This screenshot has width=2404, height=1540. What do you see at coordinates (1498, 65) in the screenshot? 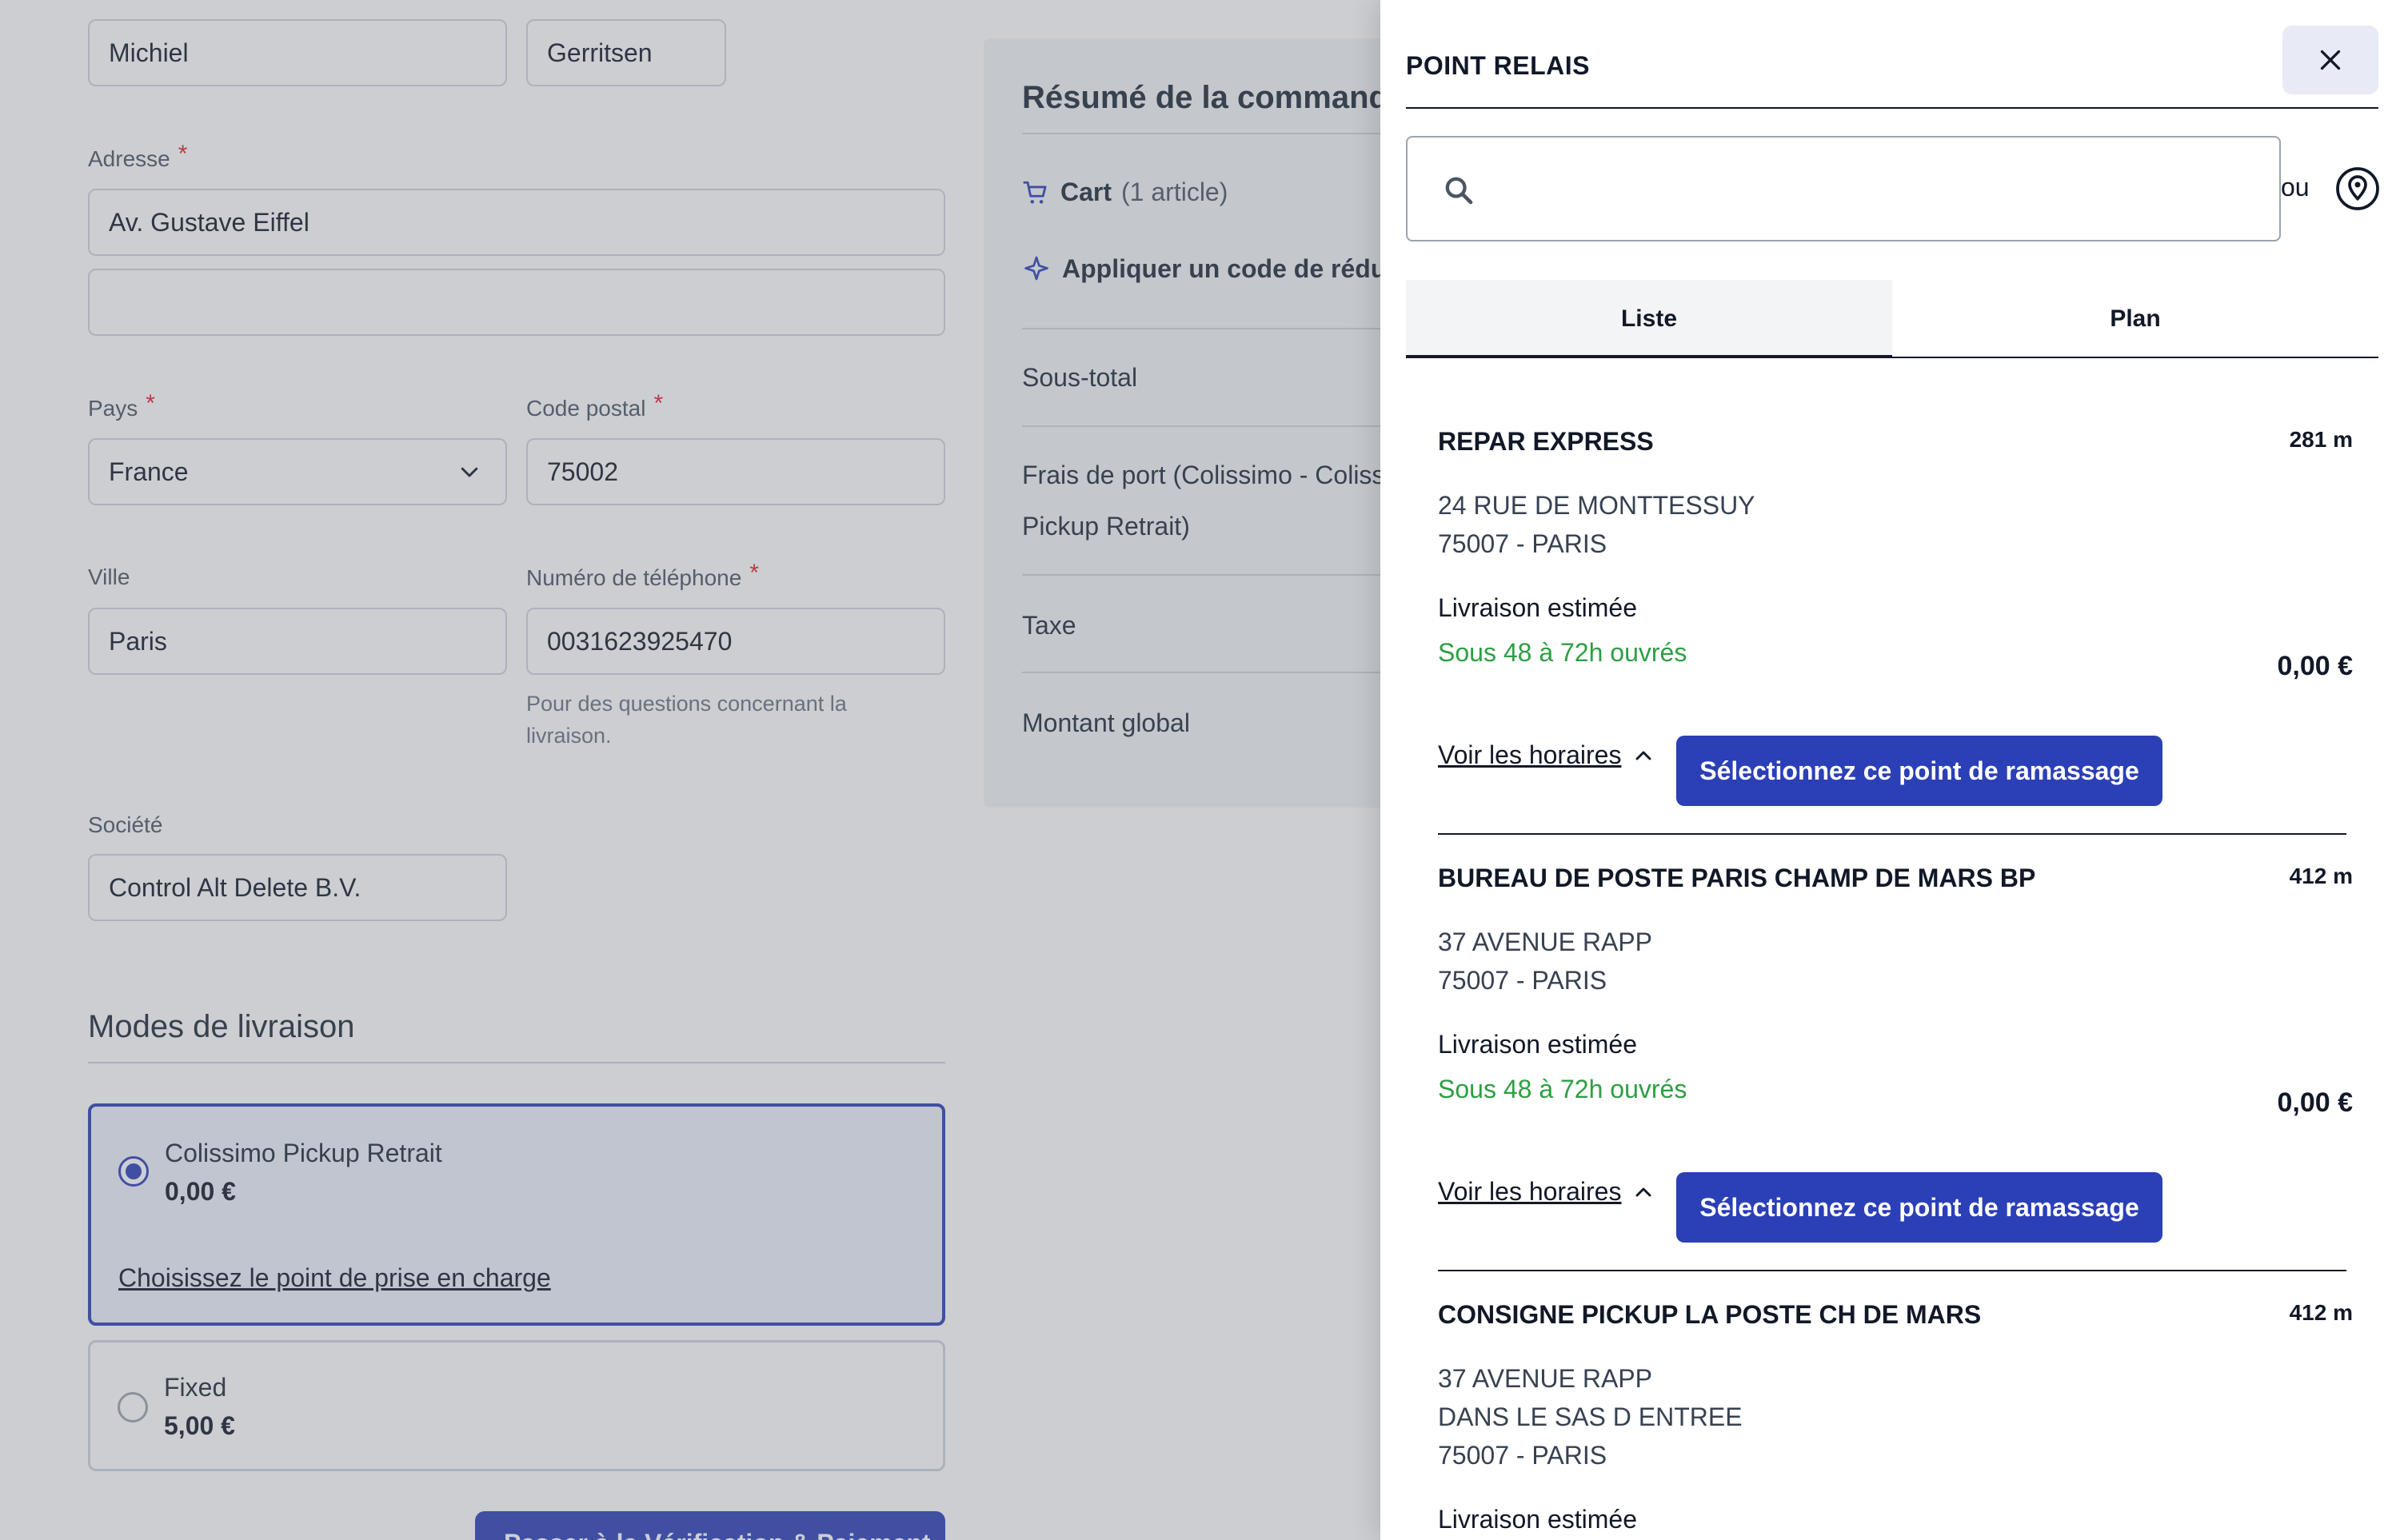
I see `drawer-title: POINT RELAIS` at bounding box center [1498, 65].